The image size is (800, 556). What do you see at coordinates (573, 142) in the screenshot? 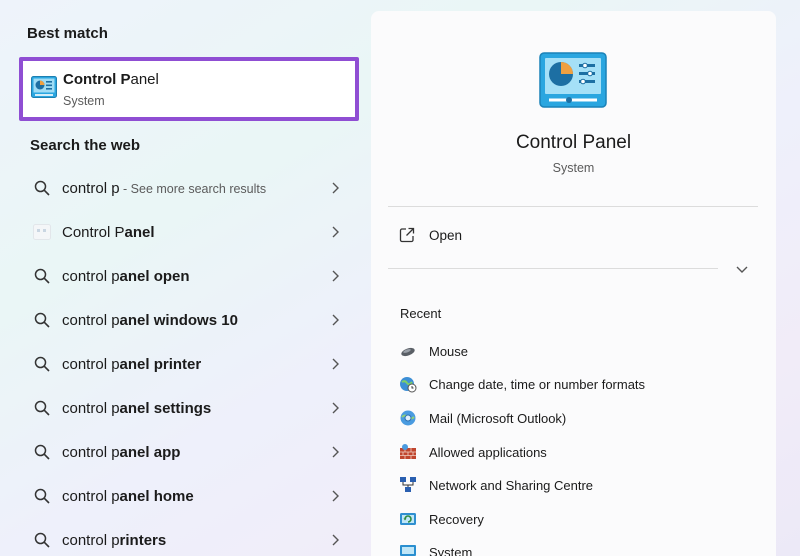
I see `app-title: Control Panel` at bounding box center [573, 142].